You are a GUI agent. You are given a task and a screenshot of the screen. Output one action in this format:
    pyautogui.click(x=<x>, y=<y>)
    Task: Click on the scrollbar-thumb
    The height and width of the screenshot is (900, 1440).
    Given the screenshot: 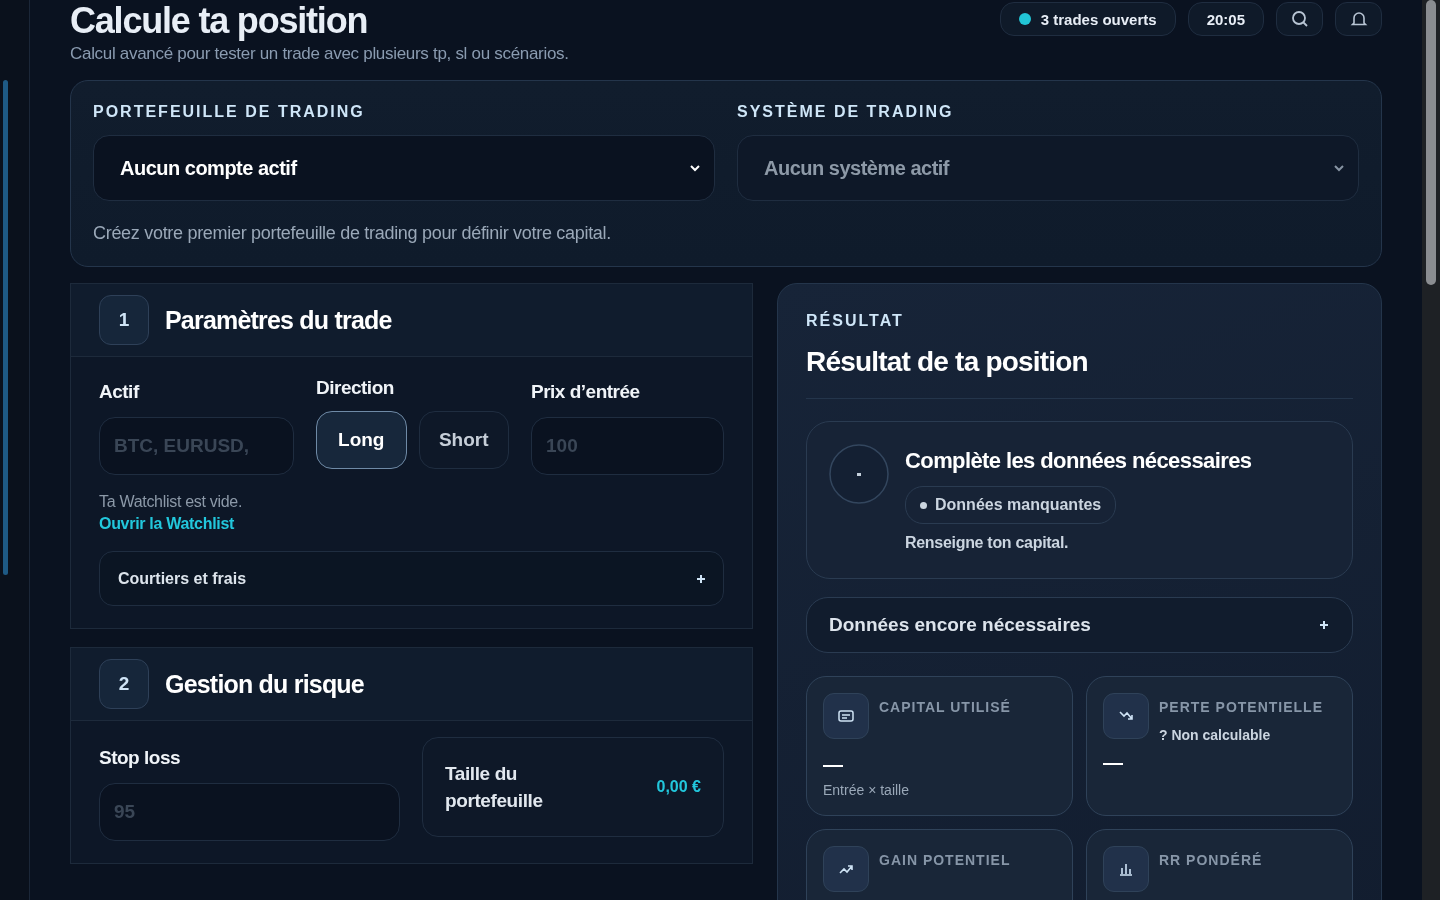 What is the action you would take?
    pyautogui.click(x=1431, y=142)
    